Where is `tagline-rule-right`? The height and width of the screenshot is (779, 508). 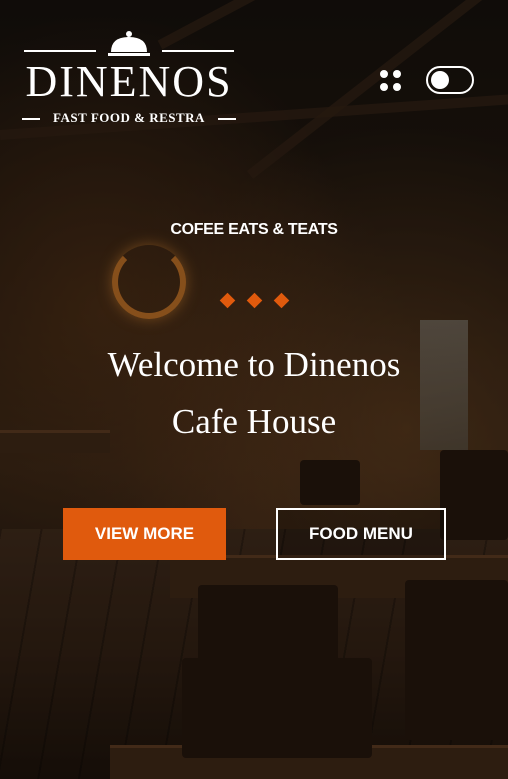
tagline-rule-right is located at coordinates (227, 119).